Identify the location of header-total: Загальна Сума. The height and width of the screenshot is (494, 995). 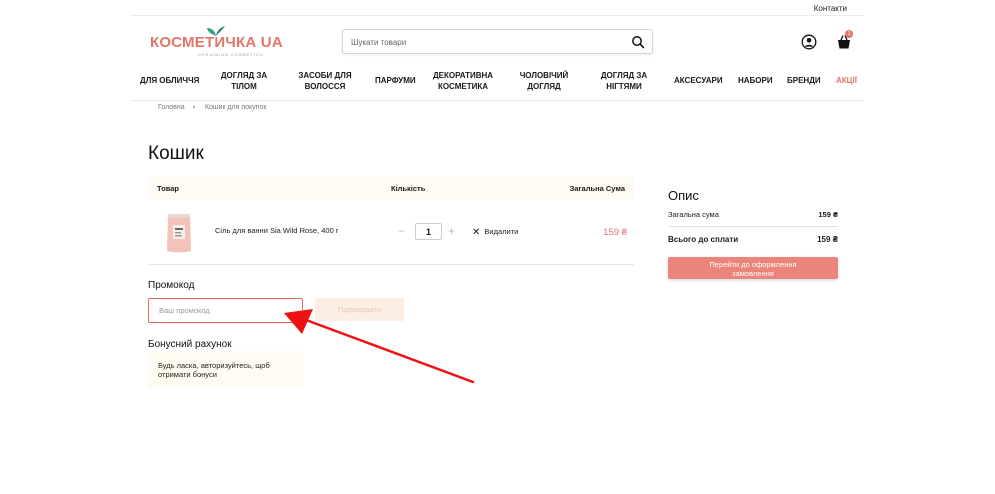
(597, 188).